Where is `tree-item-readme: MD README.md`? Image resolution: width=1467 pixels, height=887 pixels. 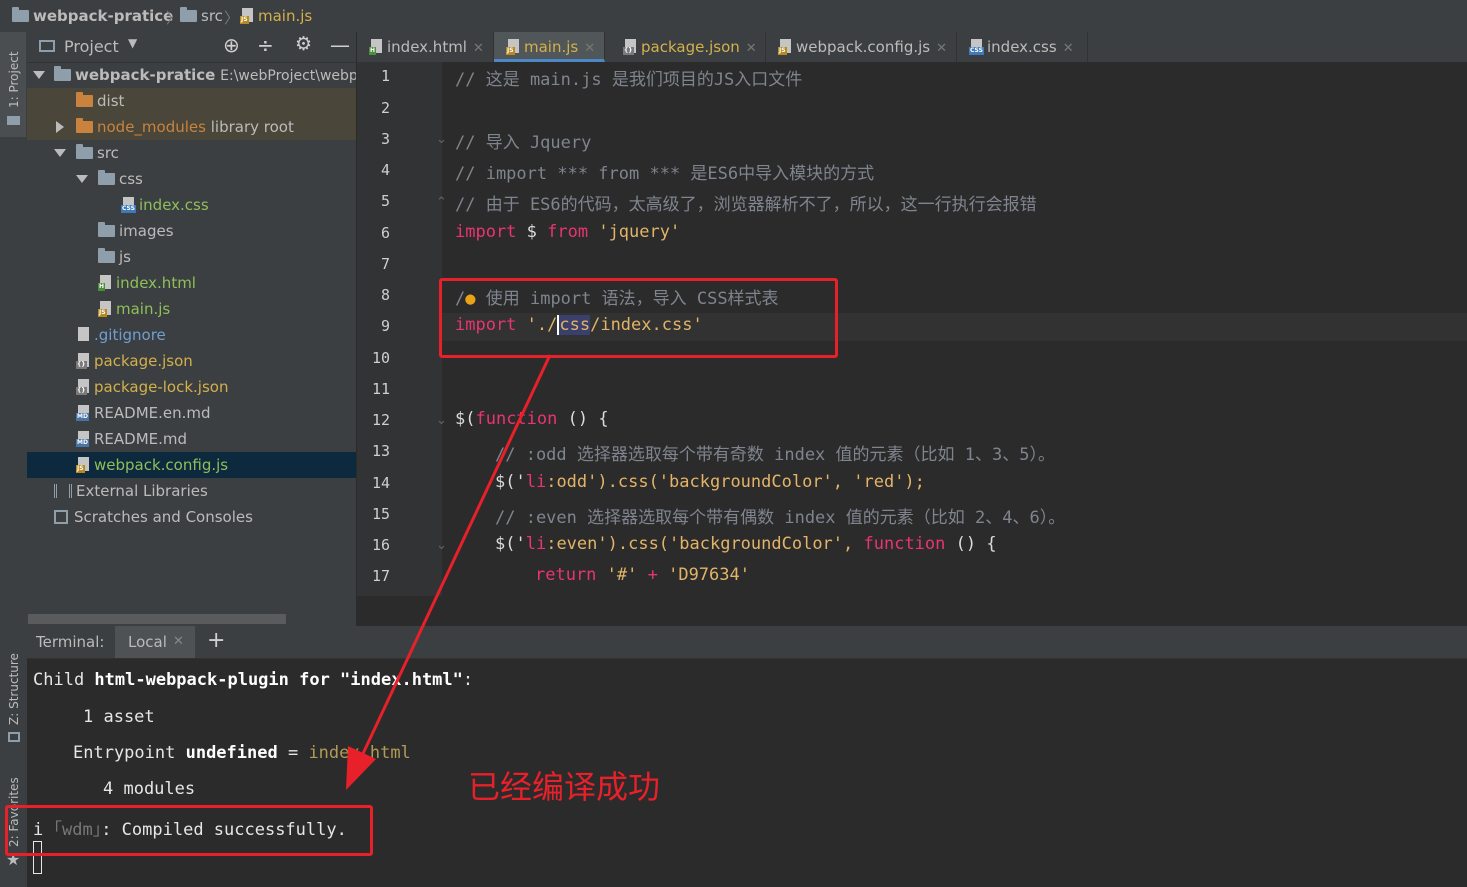 tree-item-readme: MD README.md is located at coordinates (191, 439).